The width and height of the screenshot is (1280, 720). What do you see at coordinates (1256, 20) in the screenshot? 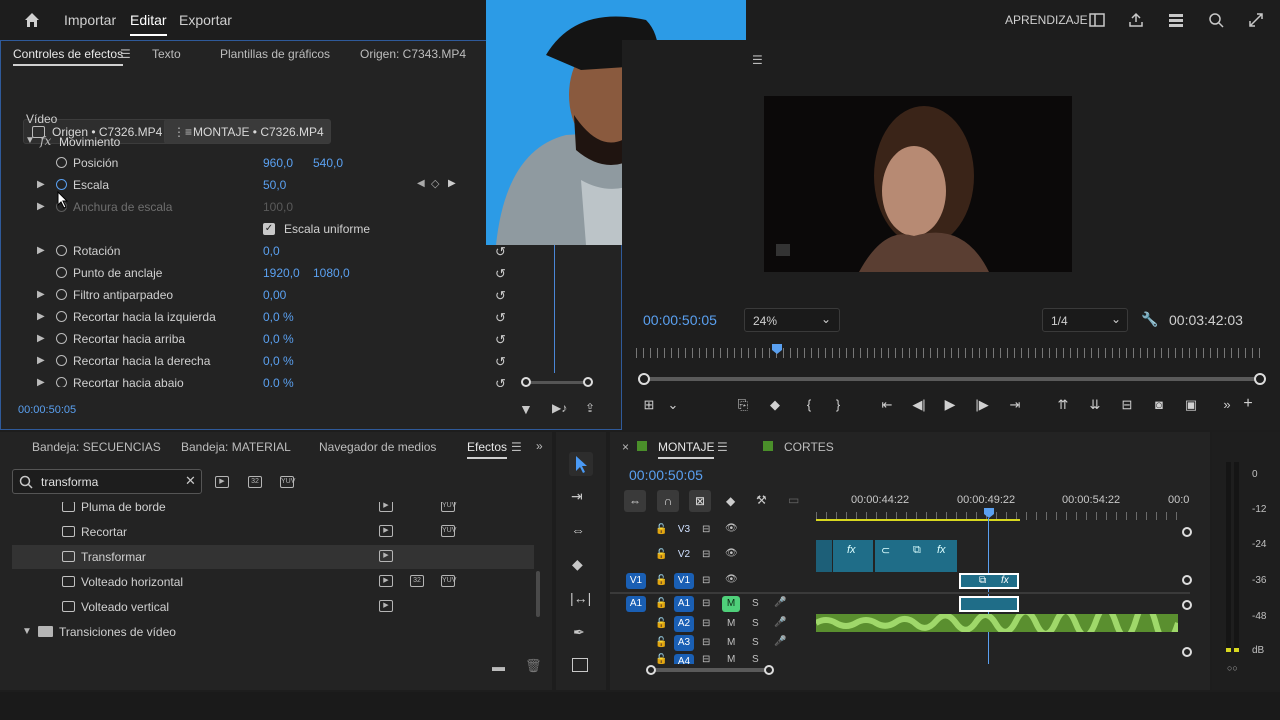
I see `fullscreen-icon` at bounding box center [1256, 20].